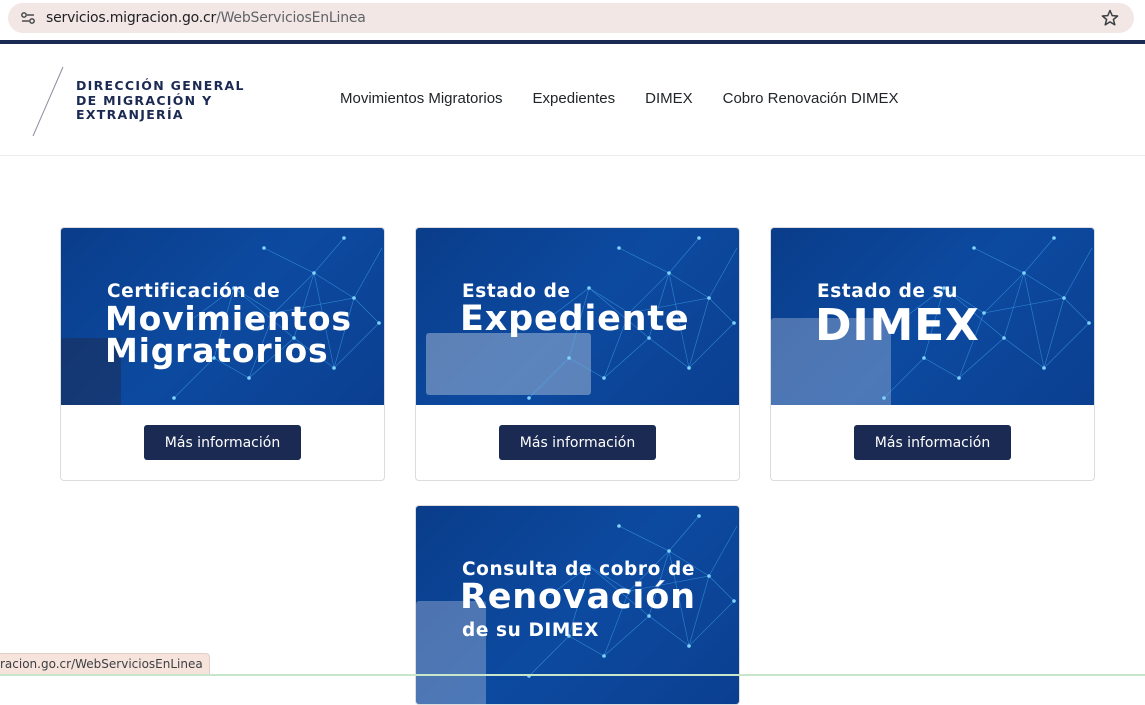 The height and width of the screenshot is (705, 1145). What do you see at coordinates (811, 98) in the screenshot?
I see `nav-cobro-renovacion-dimex: Cobro Renovación DIMEX` at bounding box center [811, 98].